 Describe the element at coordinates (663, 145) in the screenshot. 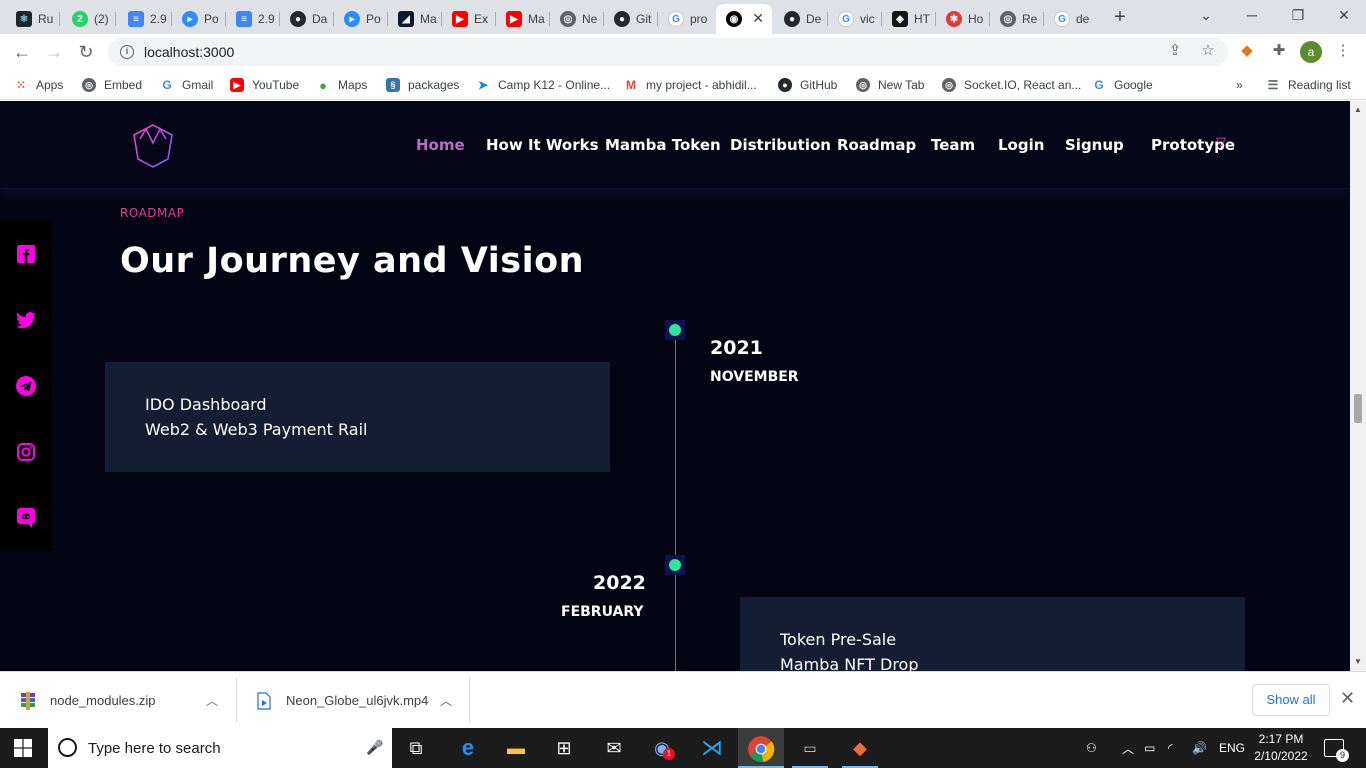

I see `nav-mamba-token: Mamba Token` at that location.